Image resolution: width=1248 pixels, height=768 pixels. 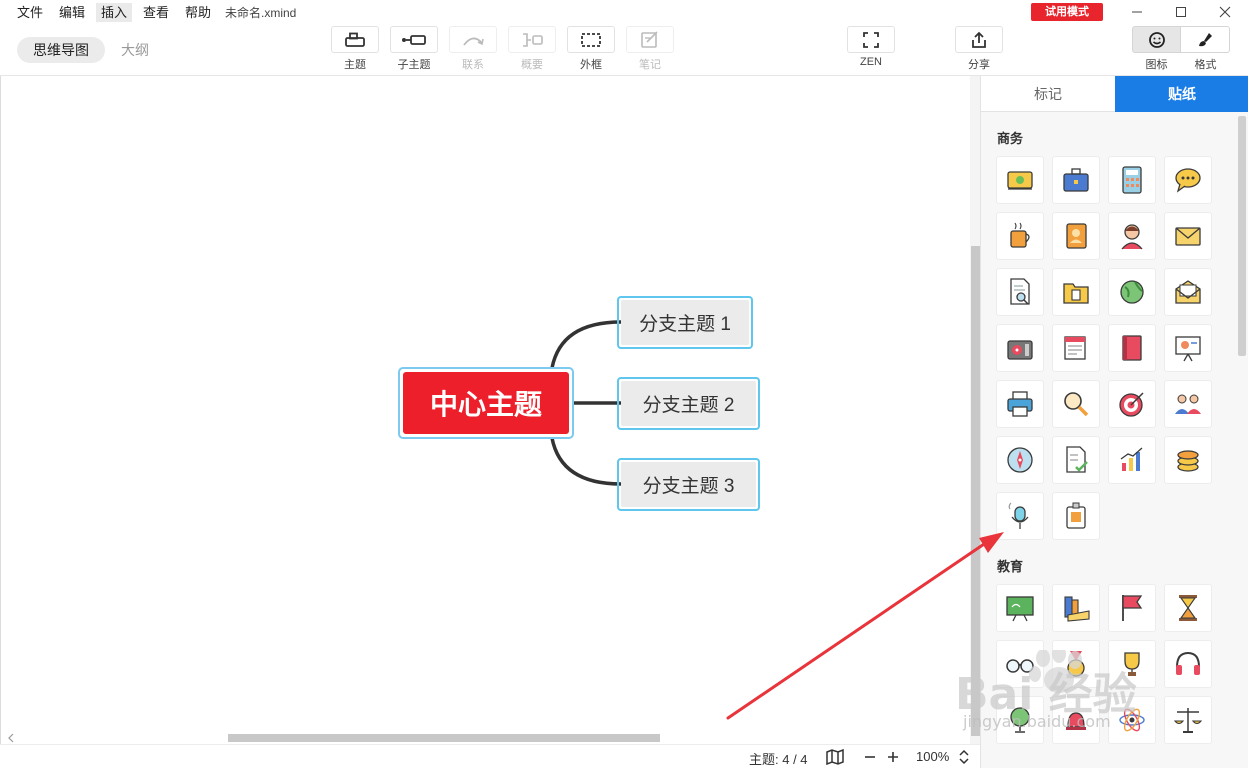 I want to click on sticker-newspaper, so click(x=1076, y=348).